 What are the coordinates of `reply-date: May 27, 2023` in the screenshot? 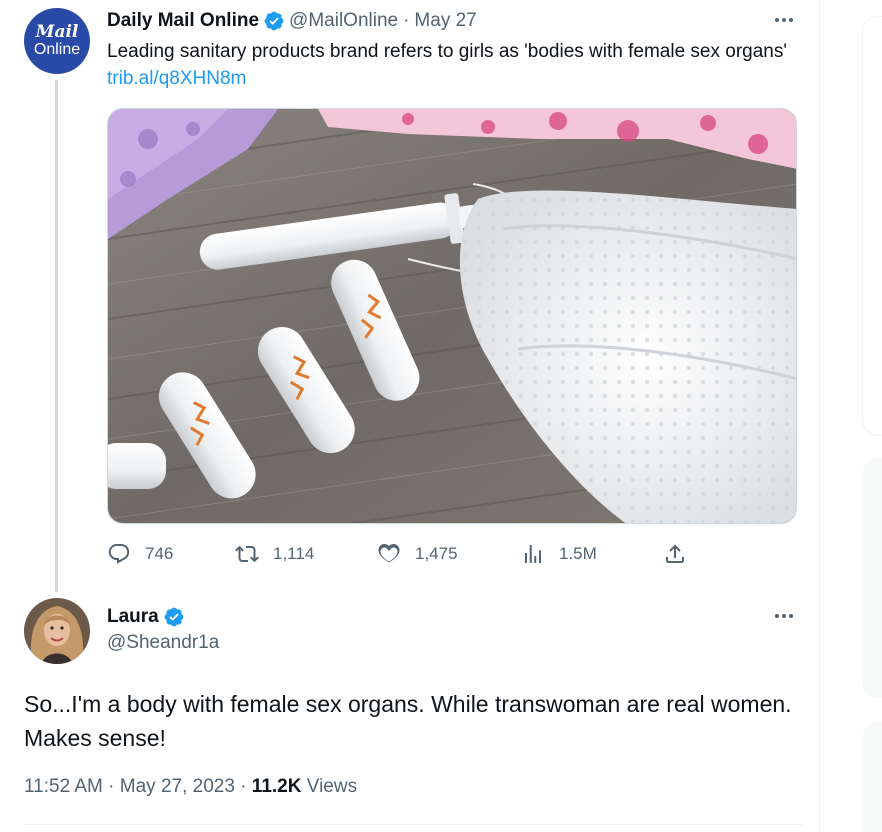 It's located at (177, 786).